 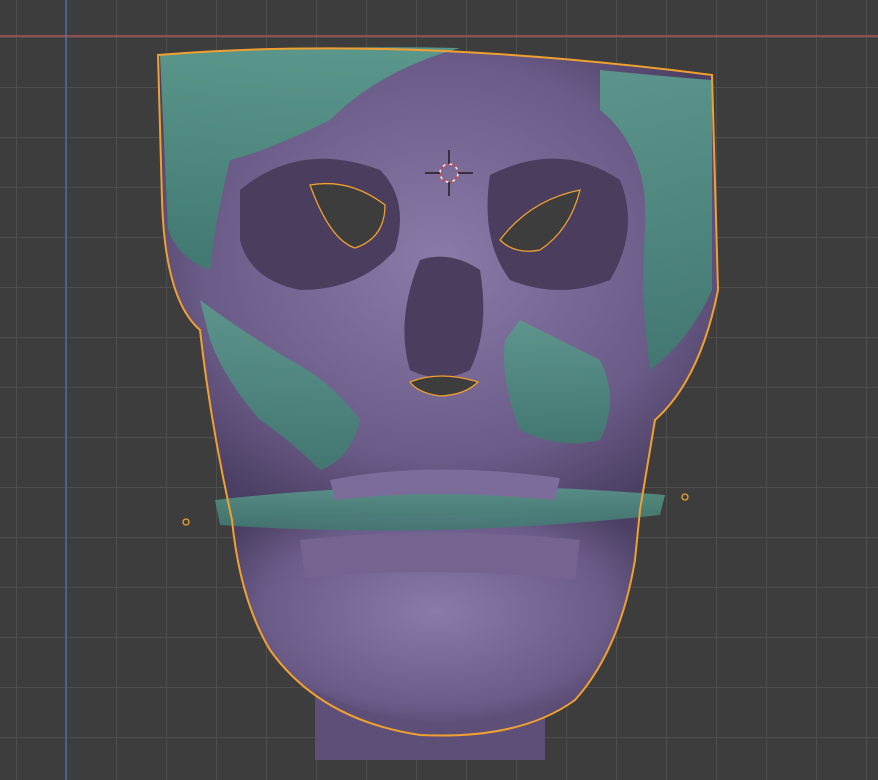 I want to click on selection-speck-left, so click(x=186, y=522).